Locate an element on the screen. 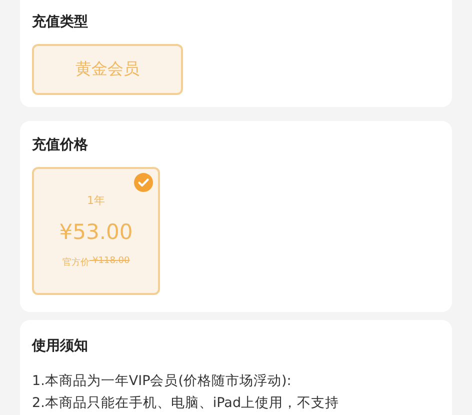  price-text: ¥53.00 is located at coordinates (96, 232).